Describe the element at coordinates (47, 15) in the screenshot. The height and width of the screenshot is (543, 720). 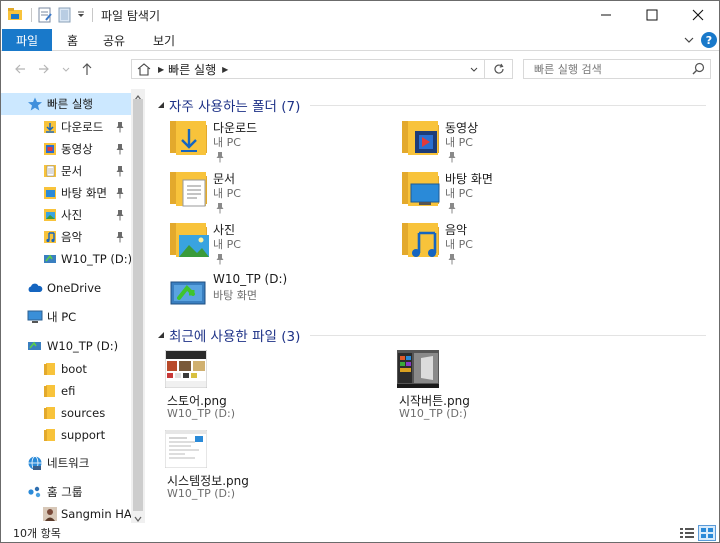
I see `properties-icon` at that location.